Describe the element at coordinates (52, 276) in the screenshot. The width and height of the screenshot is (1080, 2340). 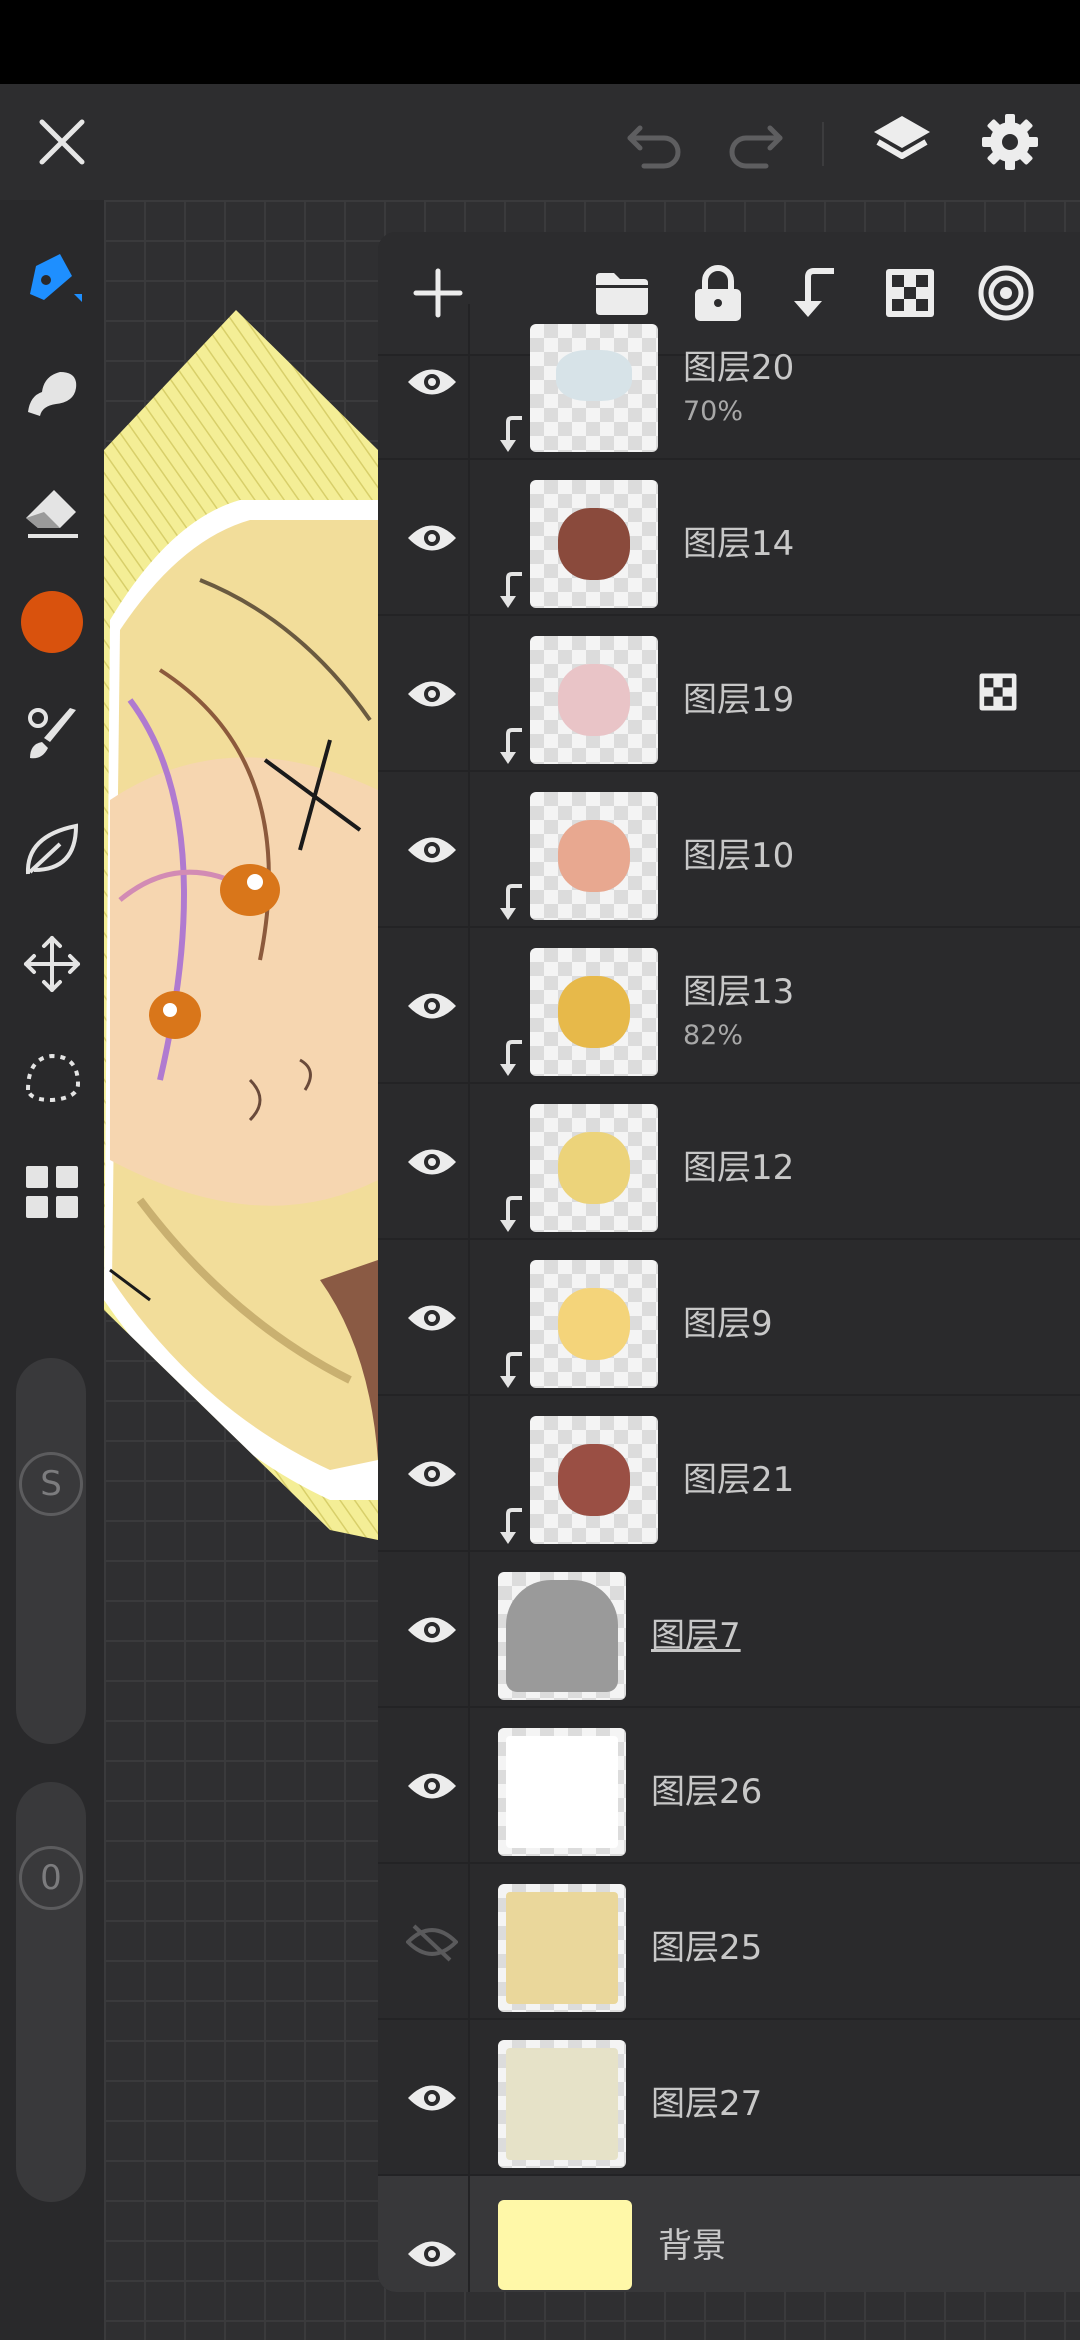
I see `pen-tool-icon` at that location.